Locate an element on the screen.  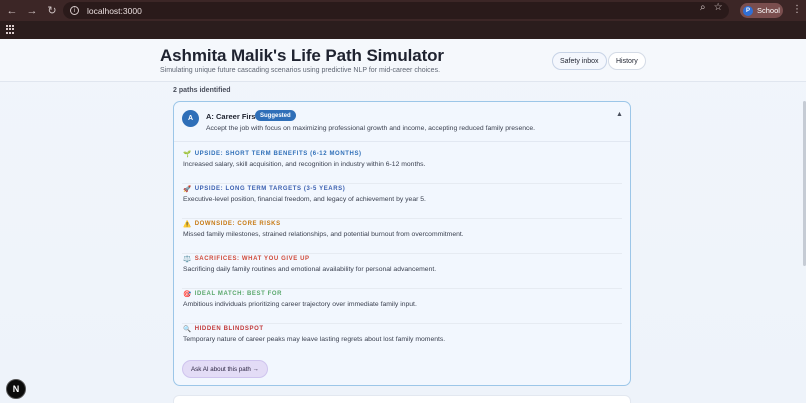
forward-icon: → is located at coordinates (32, 11).